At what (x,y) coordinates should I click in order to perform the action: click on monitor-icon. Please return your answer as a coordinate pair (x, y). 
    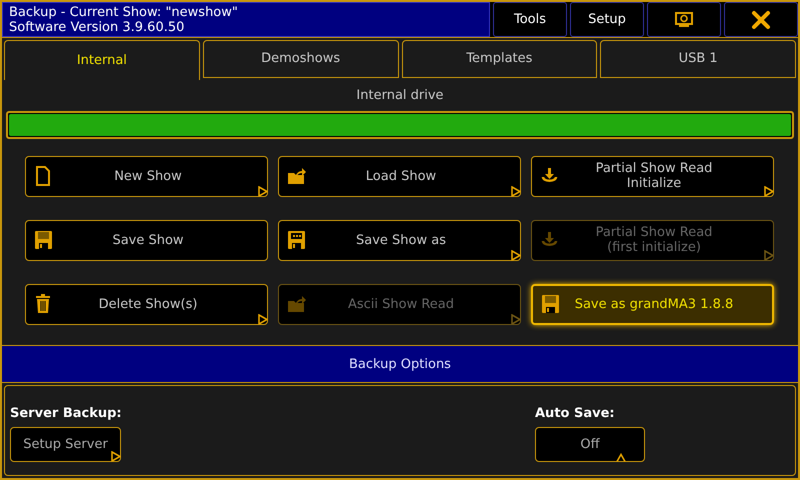
    Looking at the image, I should click on (684, 20).